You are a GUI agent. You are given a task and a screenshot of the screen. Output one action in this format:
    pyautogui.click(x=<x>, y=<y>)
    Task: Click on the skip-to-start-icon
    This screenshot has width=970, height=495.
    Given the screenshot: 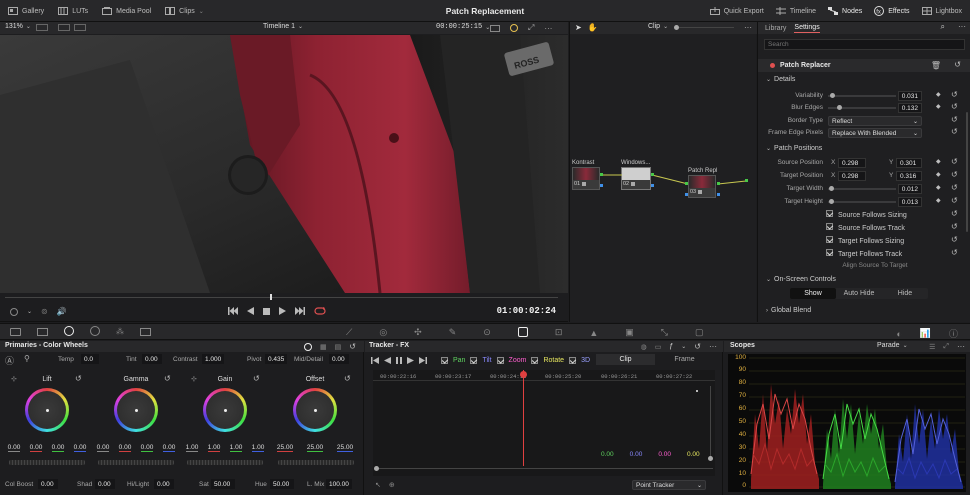 What is the action you would take?
    pyautogui.click(x=233, y=311)
    